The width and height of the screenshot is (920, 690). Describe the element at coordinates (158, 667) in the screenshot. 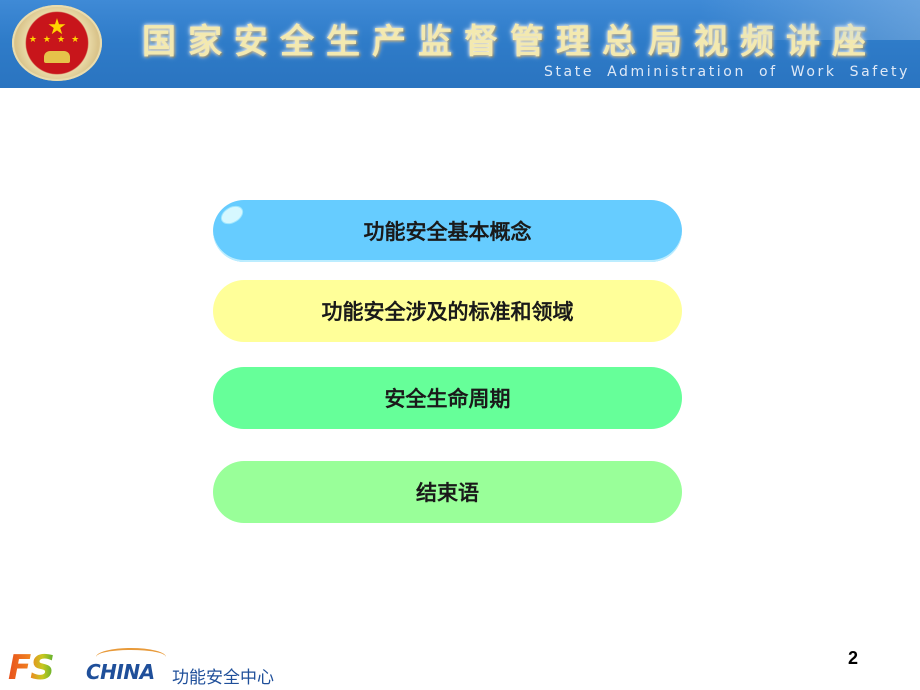

I see `fschina-logo: FS CHINA 功能安全中心` at that location.